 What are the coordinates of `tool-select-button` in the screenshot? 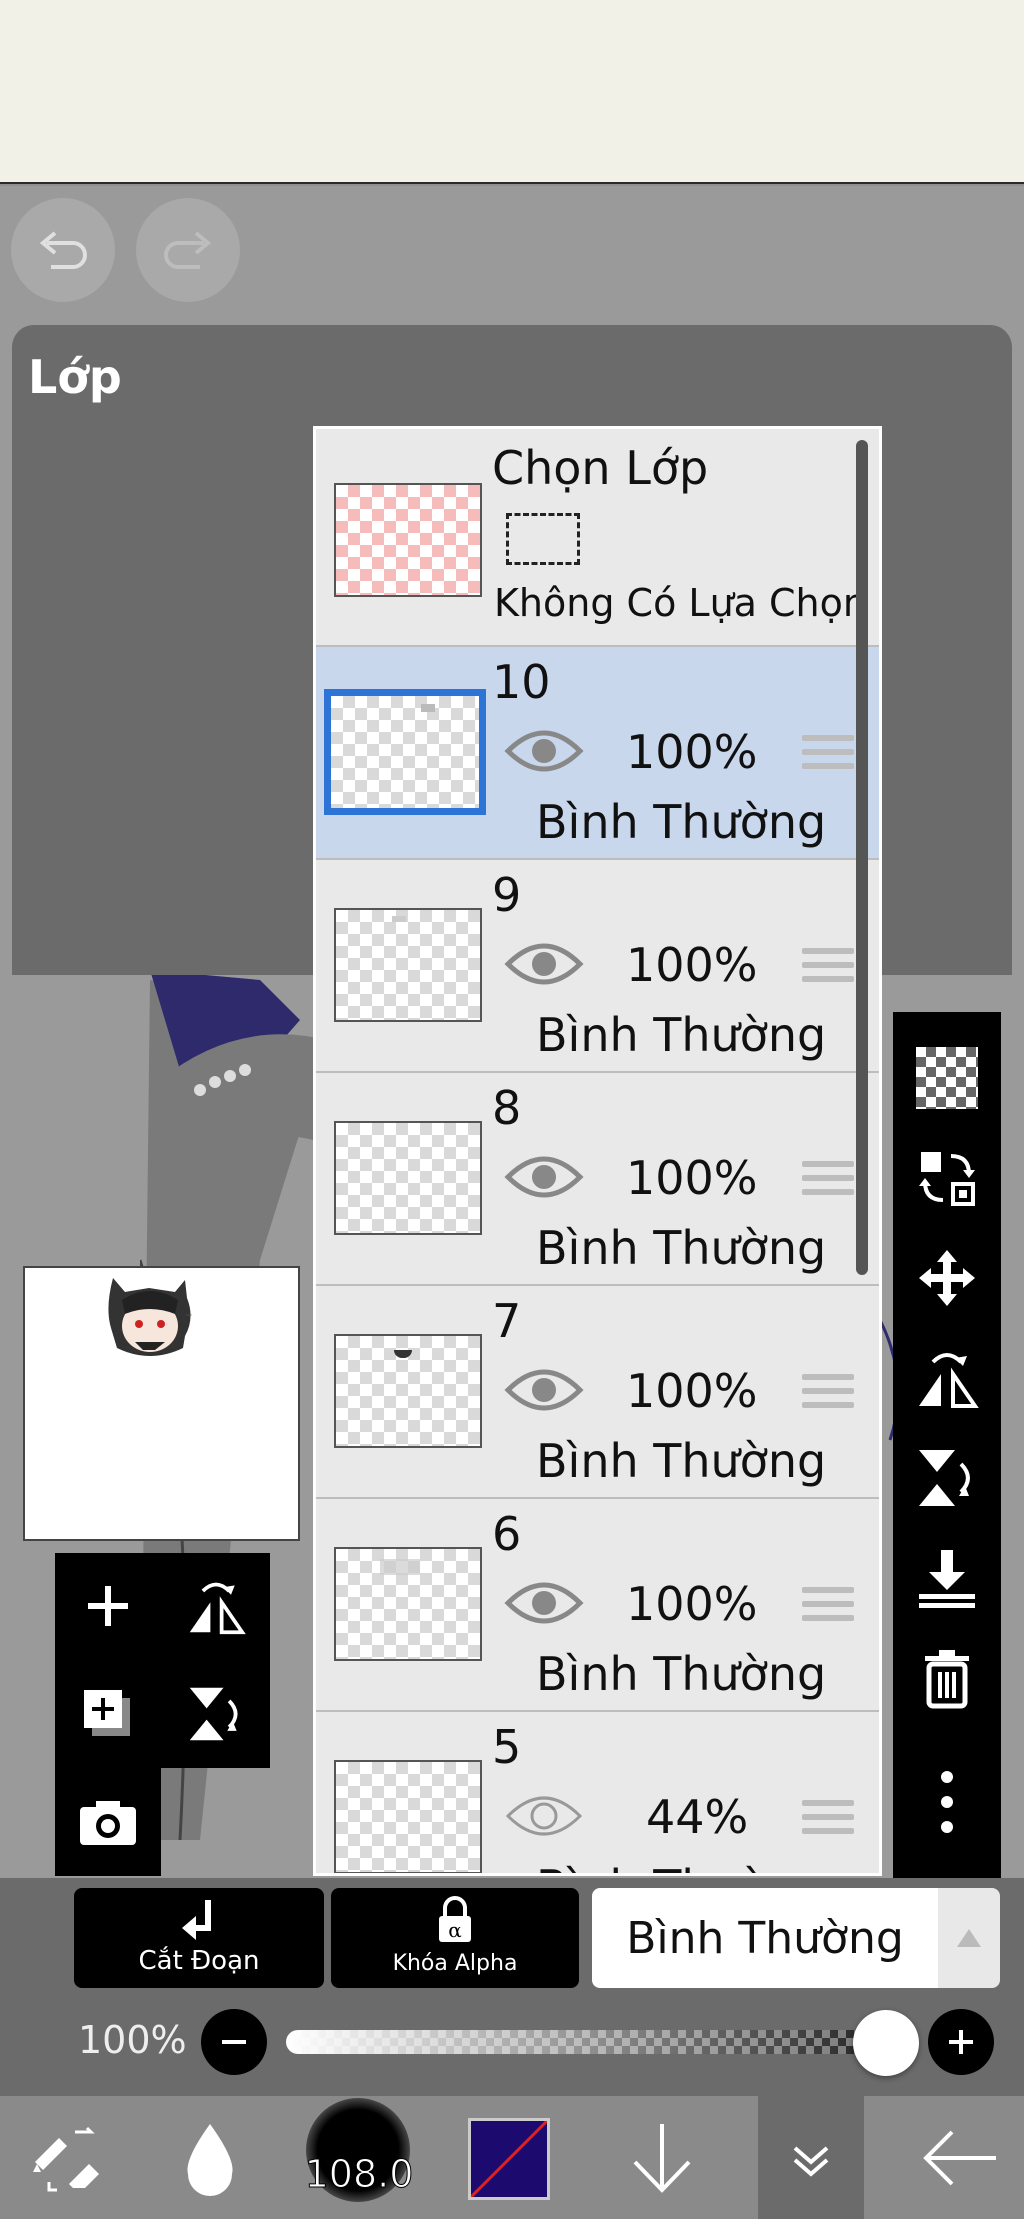 It's located at (67, 2157).